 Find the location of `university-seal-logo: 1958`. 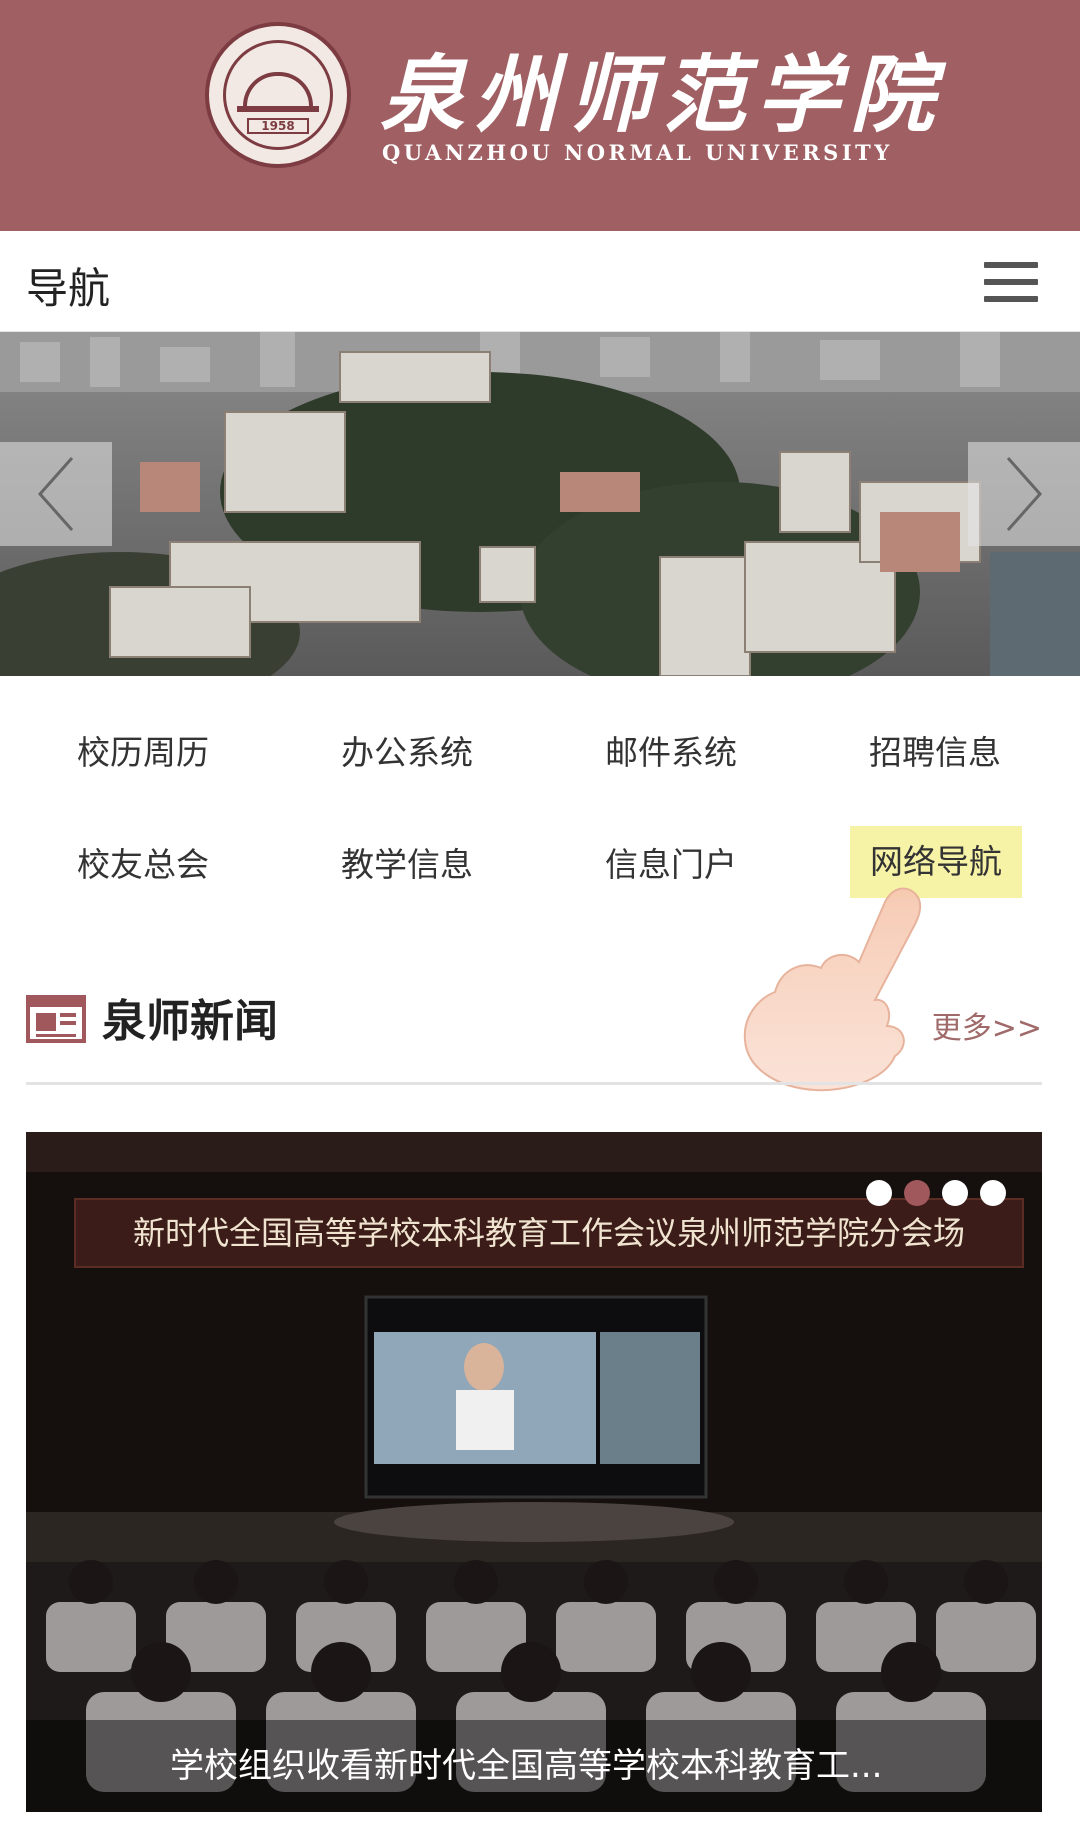

university-seal-logo: 1958 is located at coordinates (278, 95).